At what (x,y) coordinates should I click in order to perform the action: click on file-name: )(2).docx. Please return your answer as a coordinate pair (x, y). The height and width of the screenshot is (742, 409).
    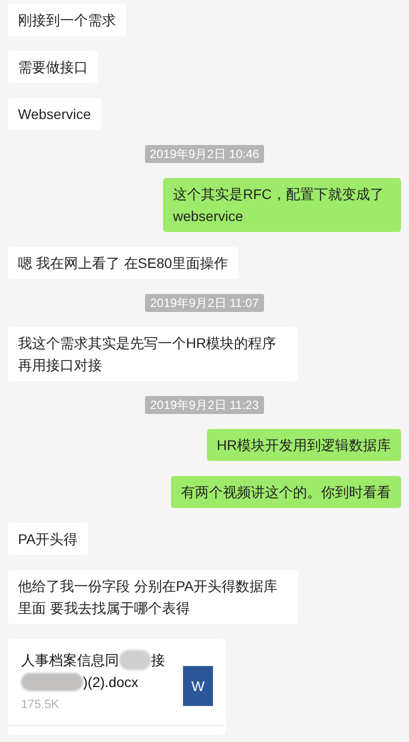
    Looking at the image, I should click on (110, 682).